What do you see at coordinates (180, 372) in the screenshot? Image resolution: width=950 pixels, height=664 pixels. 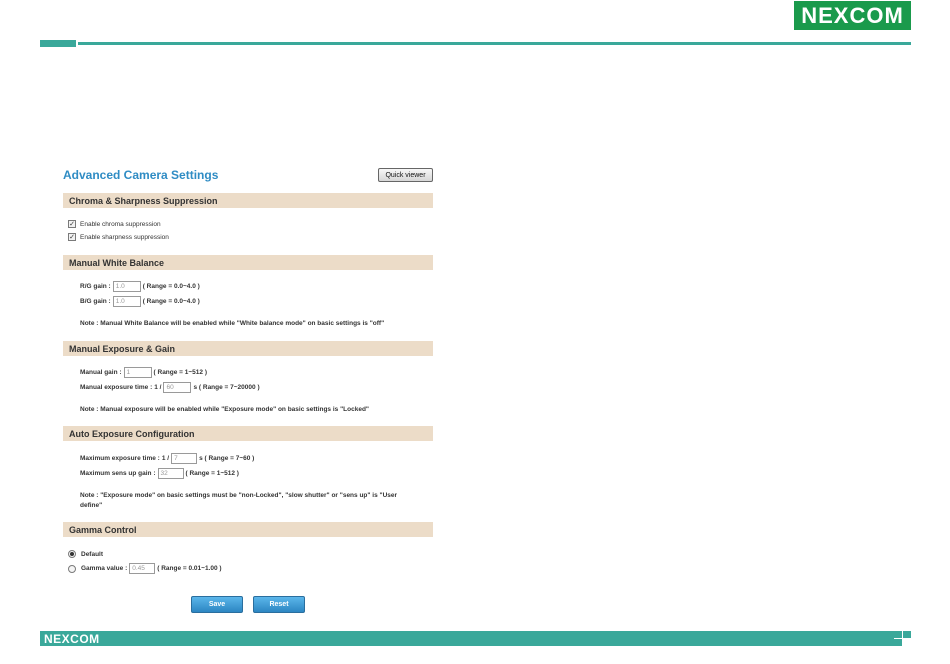 I see `manual-gain-range: ( Range = 1~512 )` at bounding box center [180, 372].